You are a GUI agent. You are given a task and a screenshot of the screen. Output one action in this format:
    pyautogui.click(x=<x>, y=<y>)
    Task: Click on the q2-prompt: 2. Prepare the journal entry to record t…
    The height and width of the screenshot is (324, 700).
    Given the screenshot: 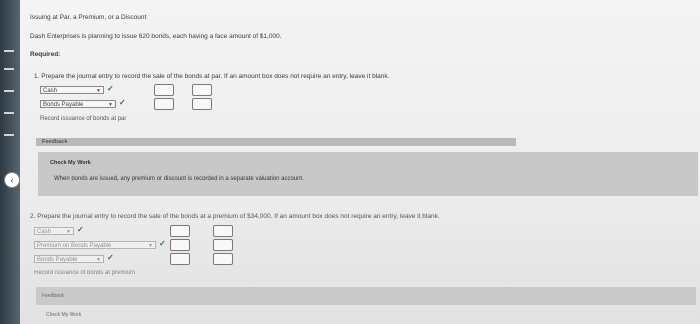 What is the action you would take?
    pyautogui.click(x=235, y=216)
    